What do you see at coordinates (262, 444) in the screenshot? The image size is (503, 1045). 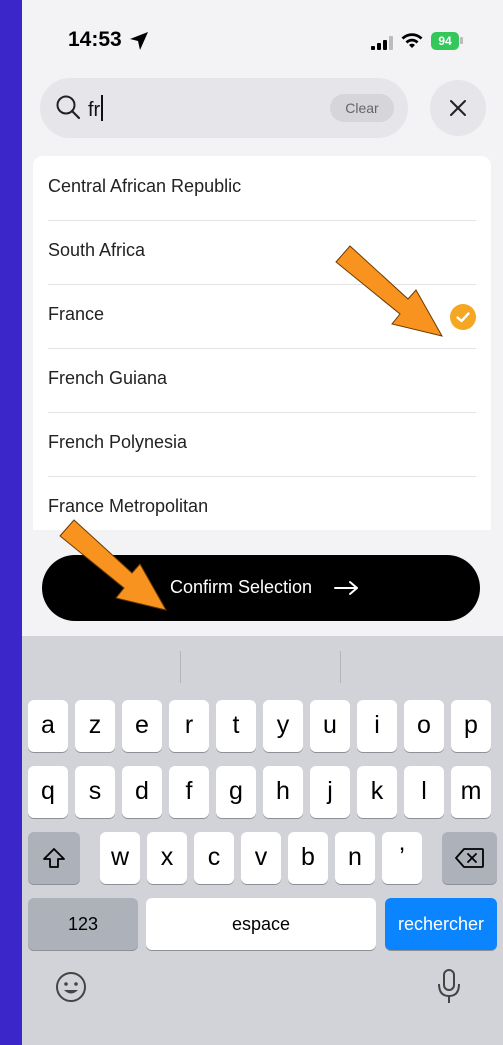 I see `country-item-french-polynesia: French Polynesia` at bounding box center [262, 444].